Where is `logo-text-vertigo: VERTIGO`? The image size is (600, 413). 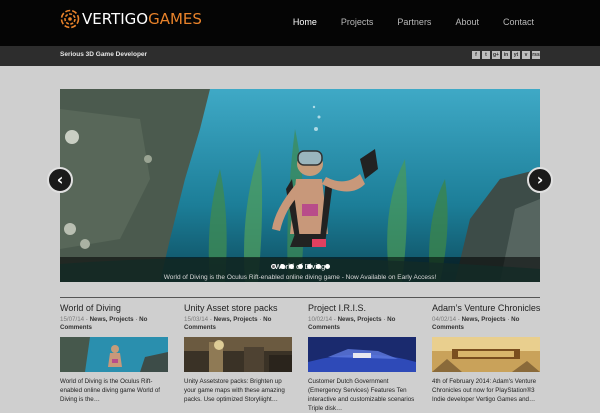
logo-text-vertigo: VERTIGO is located at coordinates (115, 19).